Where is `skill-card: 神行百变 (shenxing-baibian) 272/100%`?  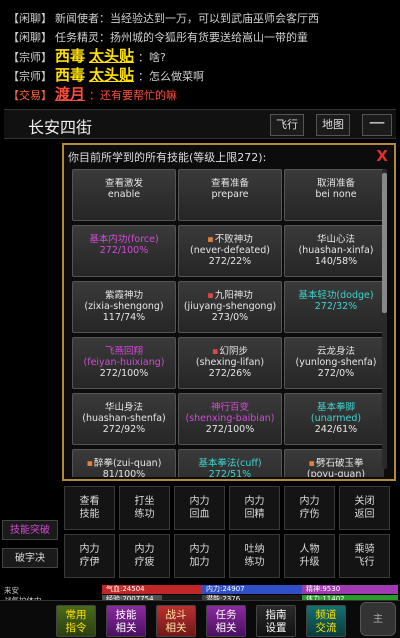
skill-card: 神行百变 (shenxing-baibian) 272/100% is located at coordinates (230, 419).